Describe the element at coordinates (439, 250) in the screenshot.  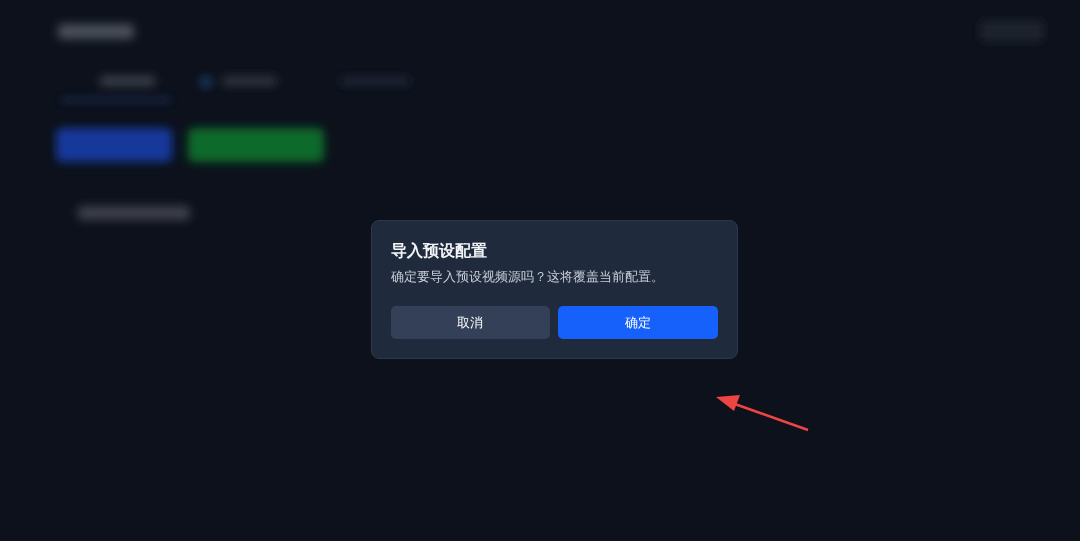
I see `dialog-title: 导入预设配置` at that location.